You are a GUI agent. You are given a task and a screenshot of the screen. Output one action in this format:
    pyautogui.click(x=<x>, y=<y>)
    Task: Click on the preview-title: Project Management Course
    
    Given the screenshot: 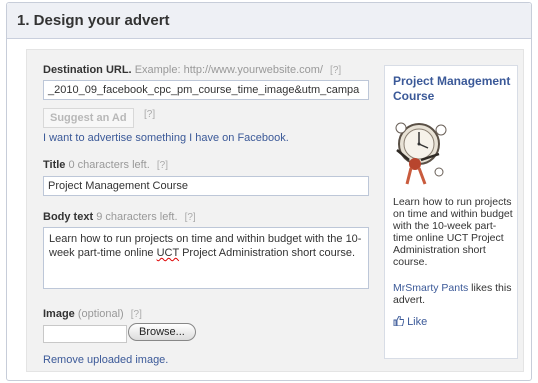 What is the action you would take?
    pyautogui.click(x=453, y=89)
    